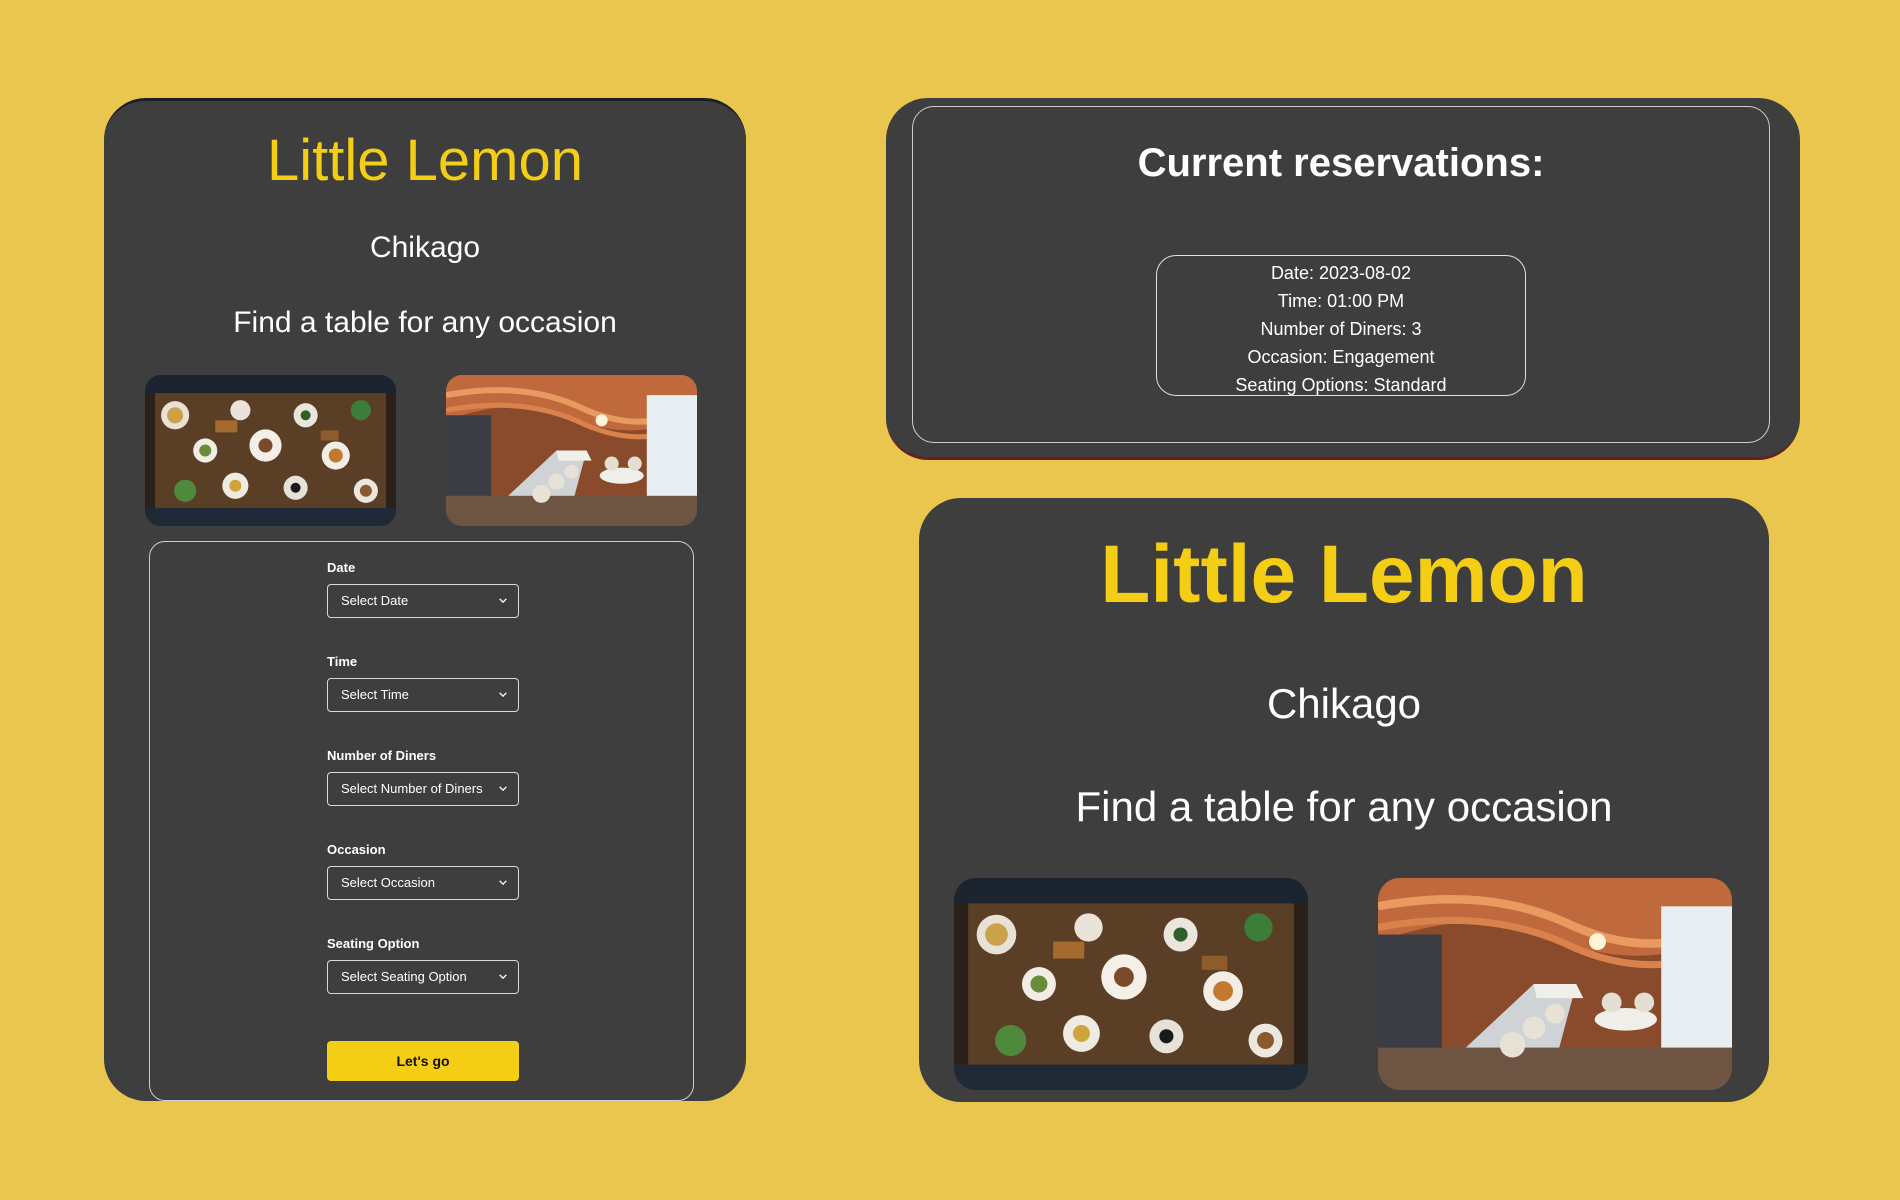  Describe the element at coordinates (375, 694) in the screenshot. I see `time-select-value: Select Time` at that location.